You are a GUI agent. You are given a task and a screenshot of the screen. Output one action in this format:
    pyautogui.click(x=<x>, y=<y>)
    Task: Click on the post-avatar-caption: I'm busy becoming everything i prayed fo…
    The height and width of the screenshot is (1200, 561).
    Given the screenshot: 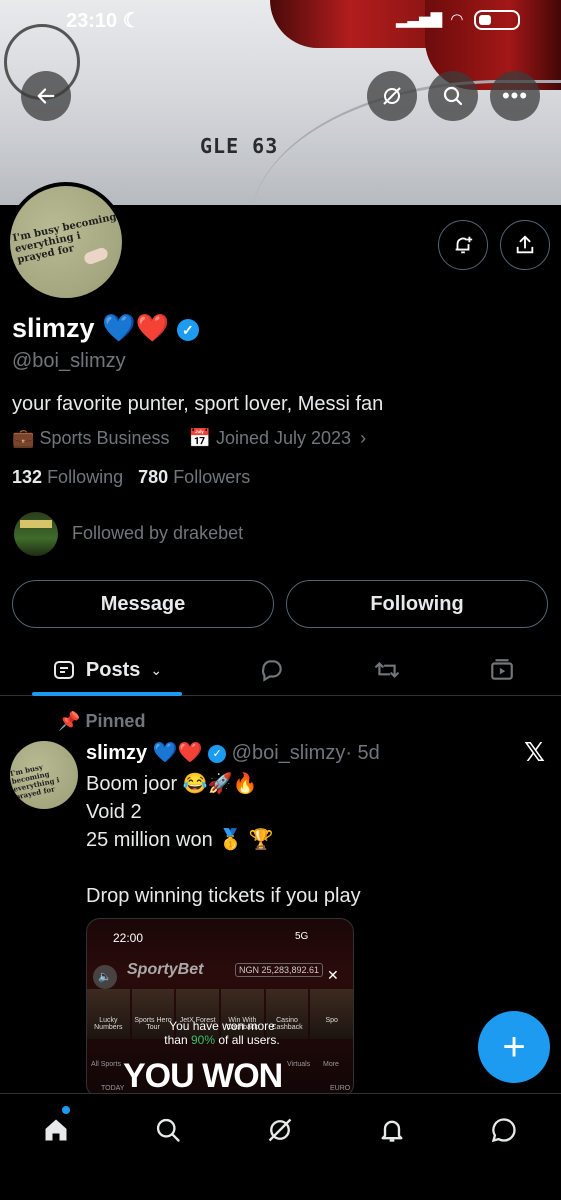 What is the action you would take?
    pyautogui.click(x=35, y=782)
    